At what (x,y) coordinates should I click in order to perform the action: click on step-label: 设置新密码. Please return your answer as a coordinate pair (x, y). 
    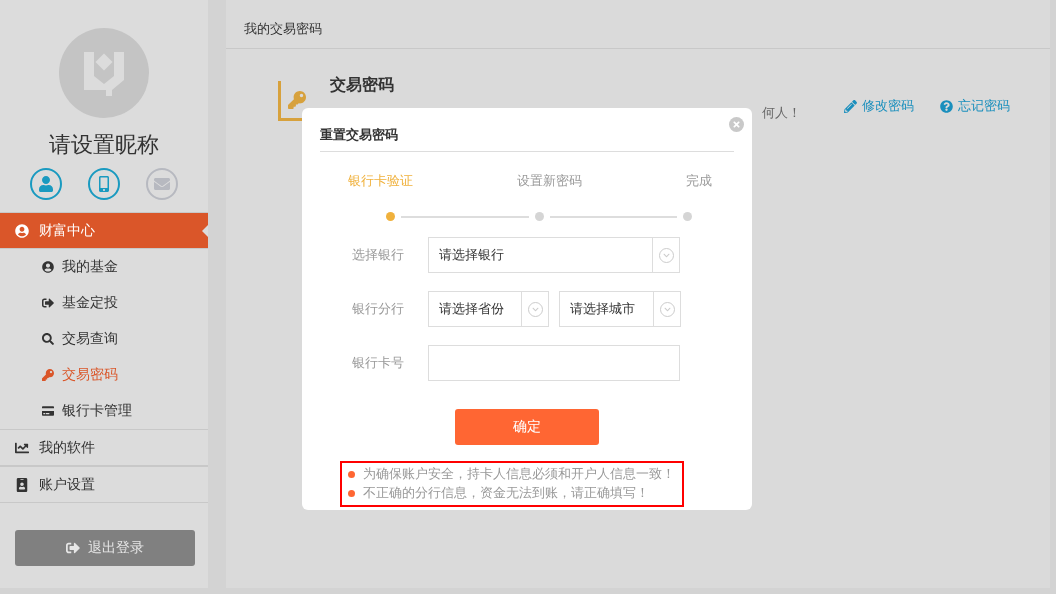
    Looking at the image, I should click on (549, 181).